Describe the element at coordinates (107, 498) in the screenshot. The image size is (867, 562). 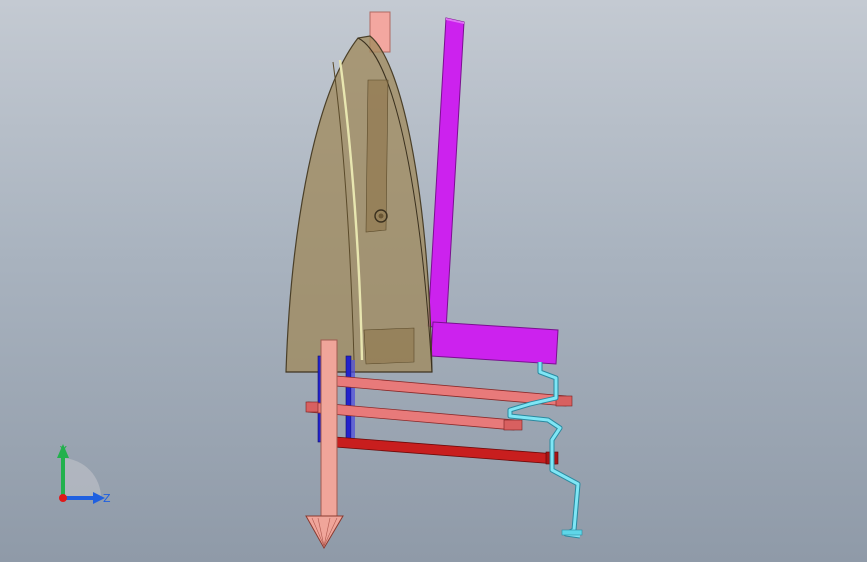
I see `z-axis-label: Z` at that location.